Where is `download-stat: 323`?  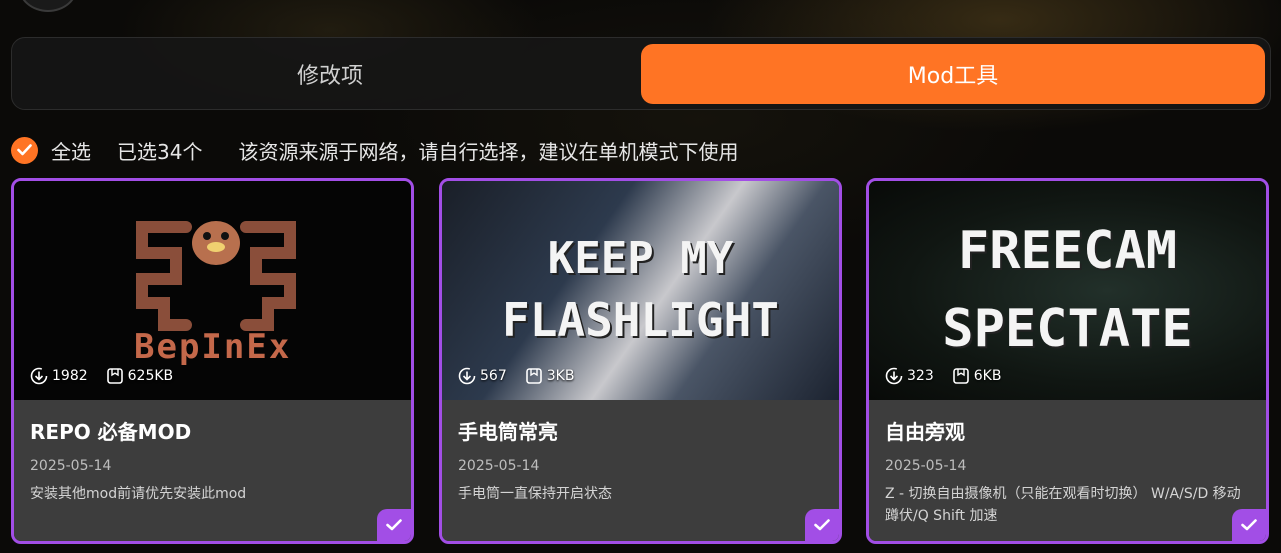
download-stat: 323 is located at coordinates (909, 376).